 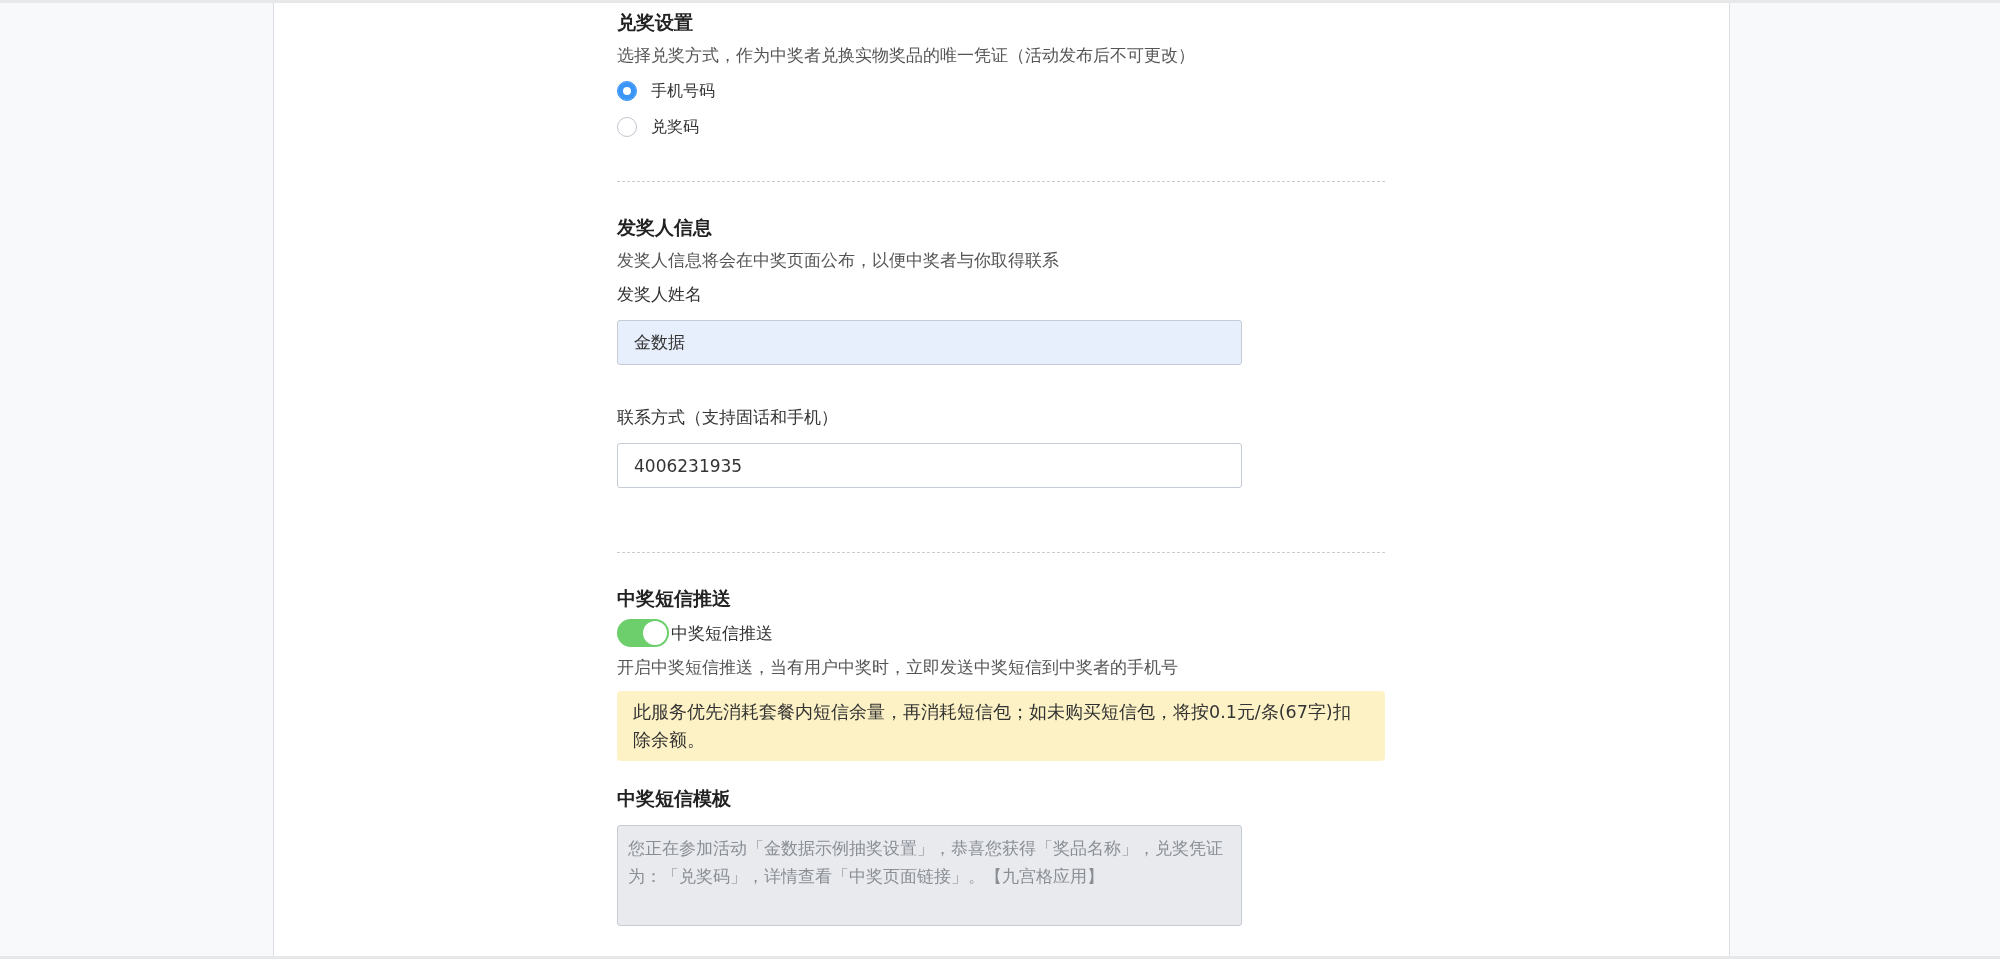 I want to click on radio-label: 兑奖码, so click(x=675, y=127).